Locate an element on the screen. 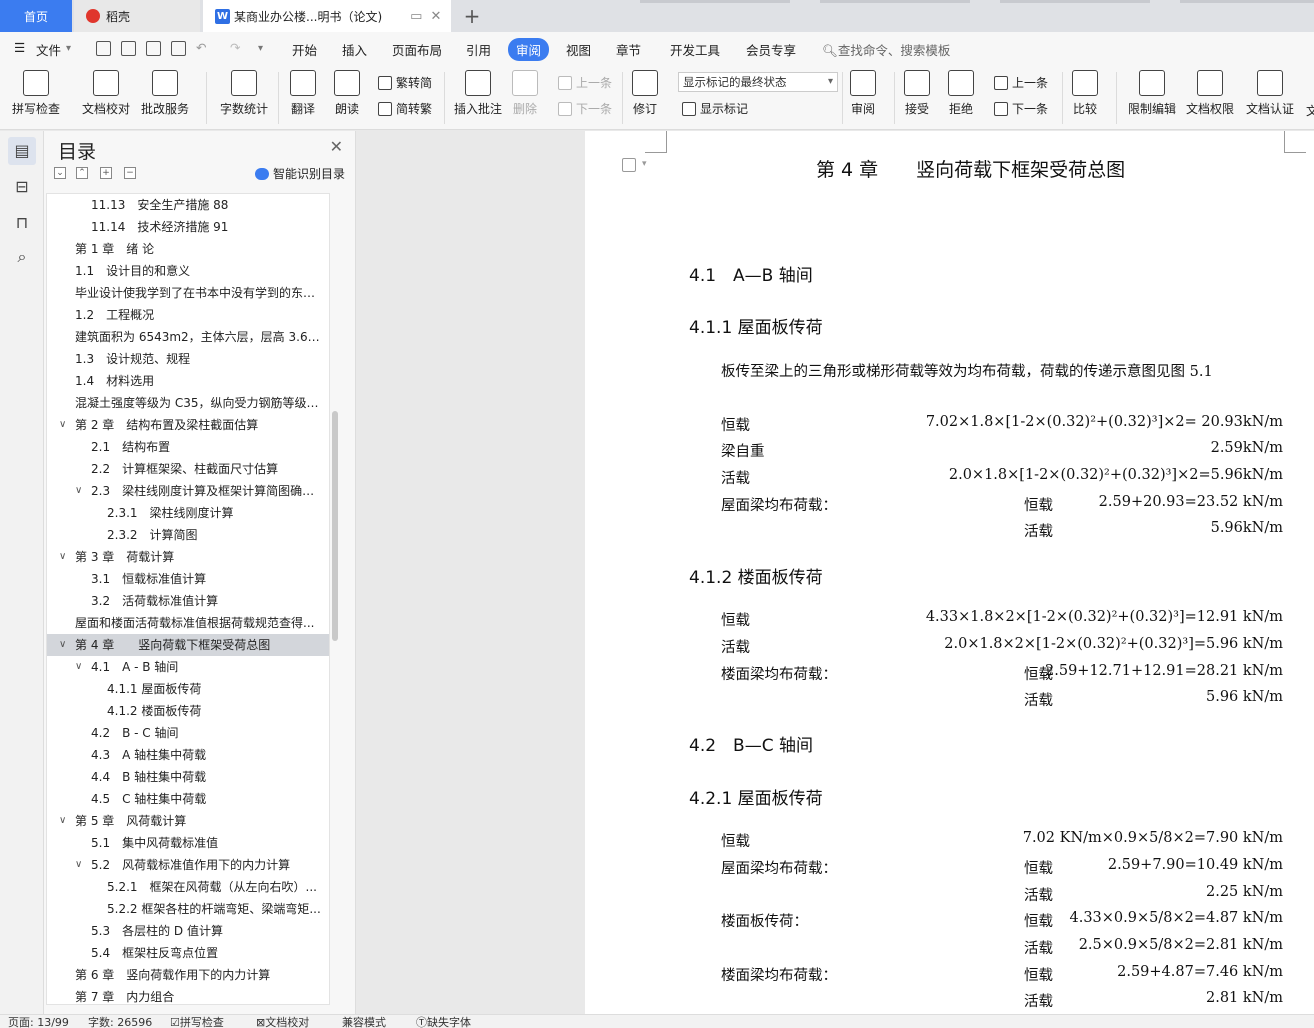  toc-item: ∨ 第 4 章 竖向荷载下框架受荷总图 is located at coordinates (188, 645).